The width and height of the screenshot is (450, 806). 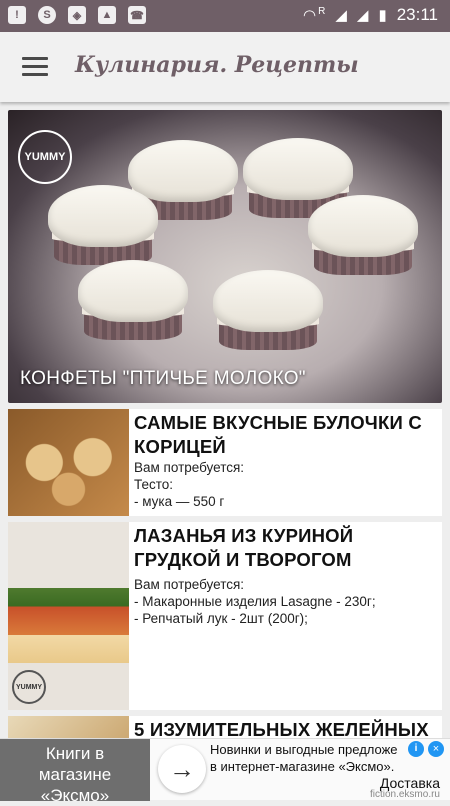 What do you see at coordinates (310, 15) in the screenshot?
I see `wifi-icon: ◠` at bounding box center [310, 15].